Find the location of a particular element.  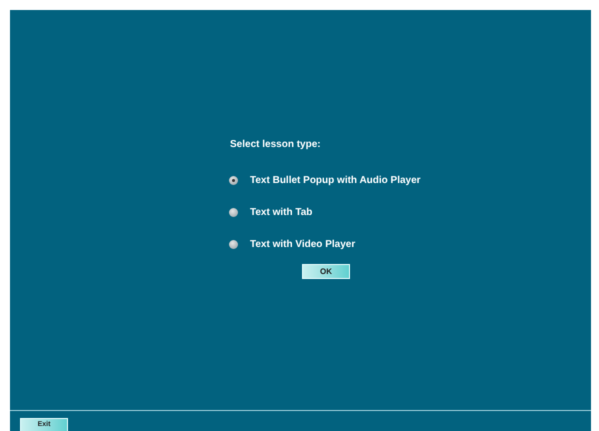

ok-button: OK is located at coordinates (326, 271).